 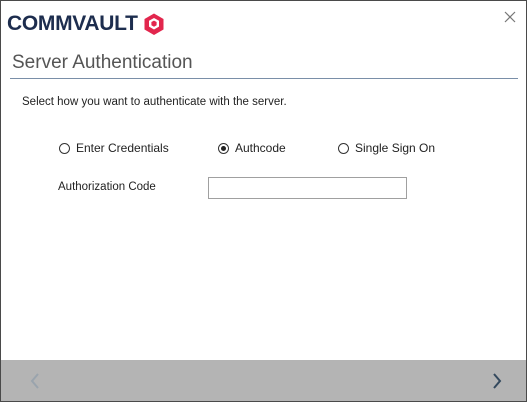 I want to click on chevron-right-icon, so click(x=497, y=381).